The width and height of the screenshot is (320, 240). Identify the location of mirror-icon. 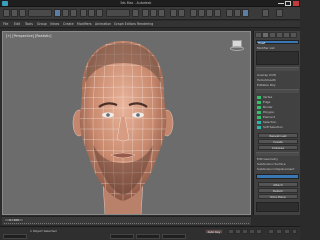
(173, 13).